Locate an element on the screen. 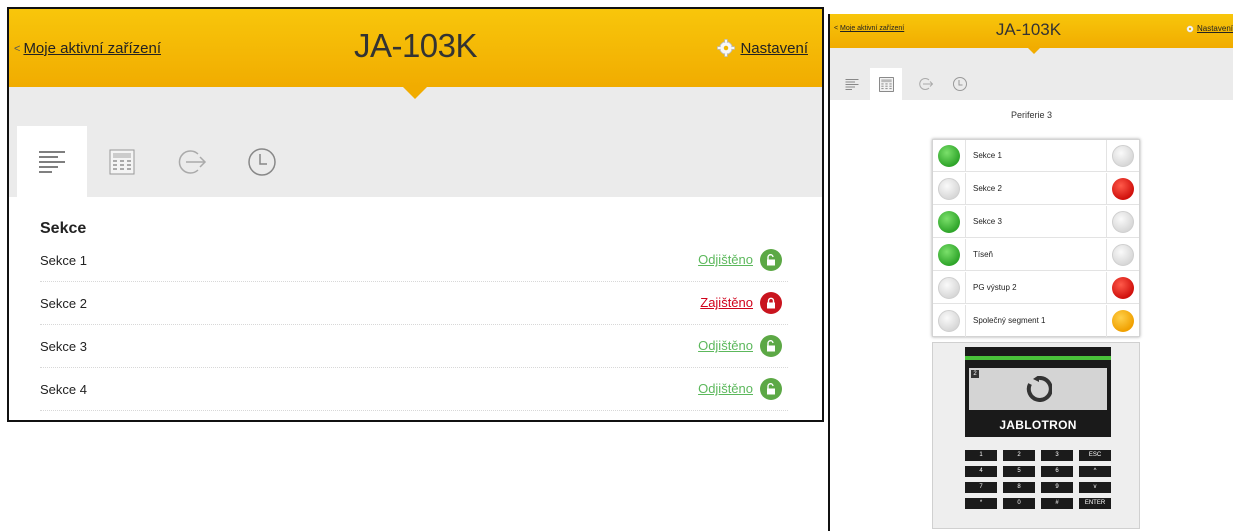 Image resolution: width=1233 pixels, height=531 pixels. keypad-icon is located at coordinates (122, 161).